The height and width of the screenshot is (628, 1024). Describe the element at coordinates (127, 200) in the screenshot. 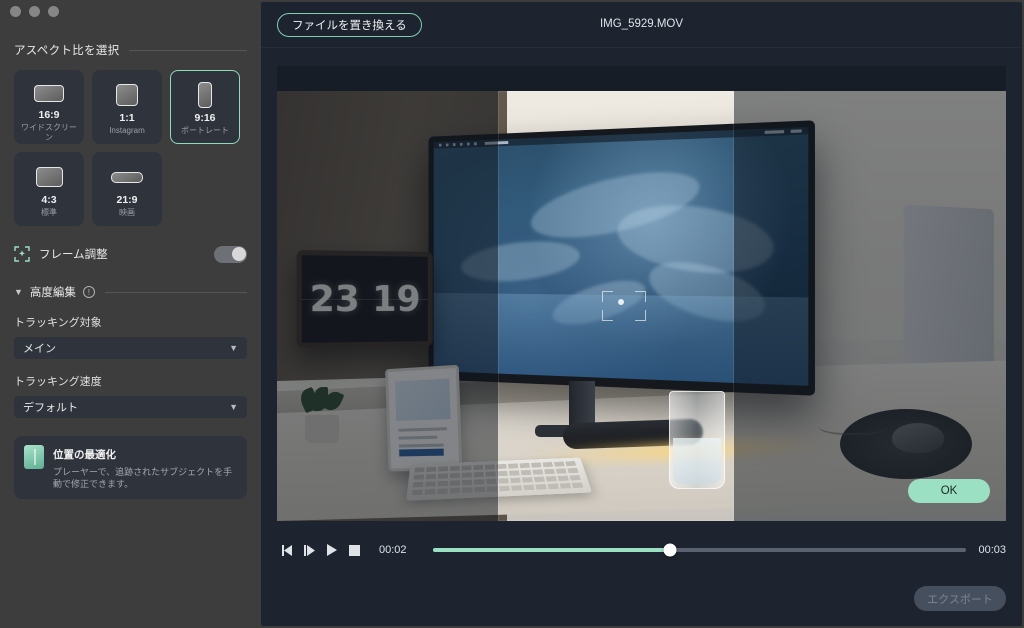

I see `aspect-ratio-label: 21:9` at that location.